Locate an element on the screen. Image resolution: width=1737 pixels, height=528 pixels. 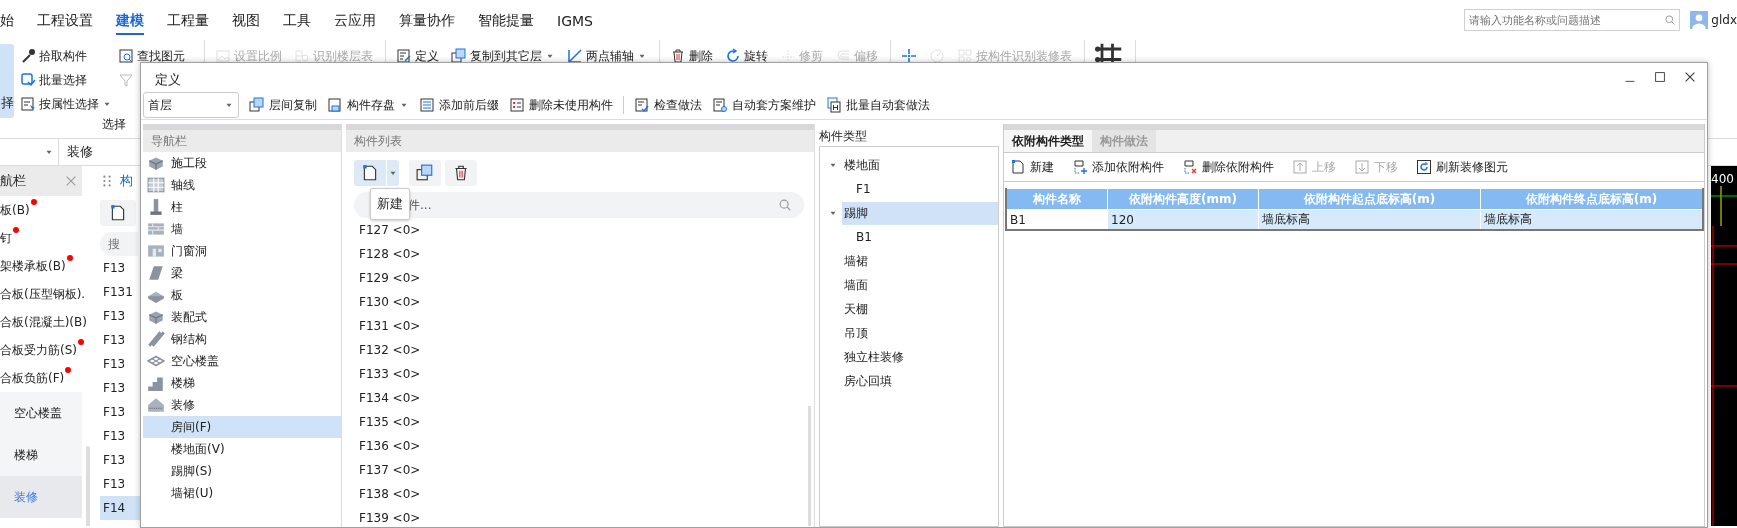
ribbon-button: 拾取构件 is located at coordinates (63, 56).